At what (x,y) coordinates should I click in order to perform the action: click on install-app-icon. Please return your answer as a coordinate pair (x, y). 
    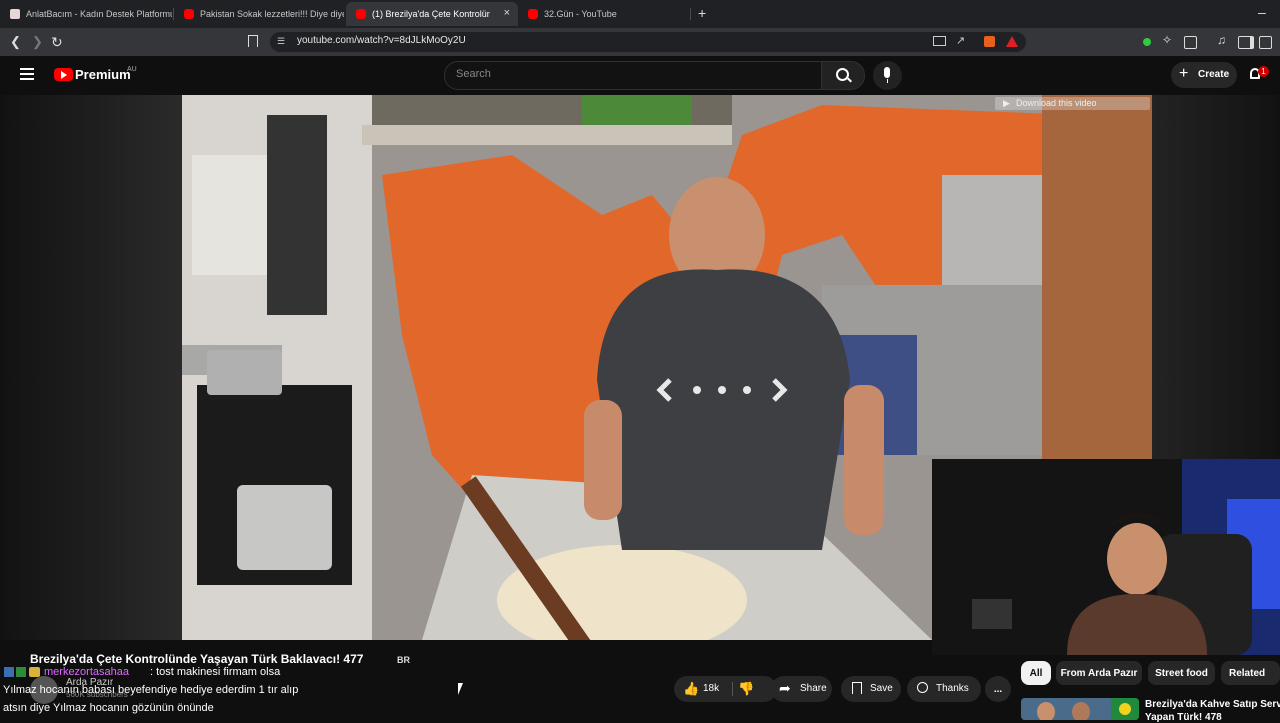
    Looking at the image, I should click on (939, 41).